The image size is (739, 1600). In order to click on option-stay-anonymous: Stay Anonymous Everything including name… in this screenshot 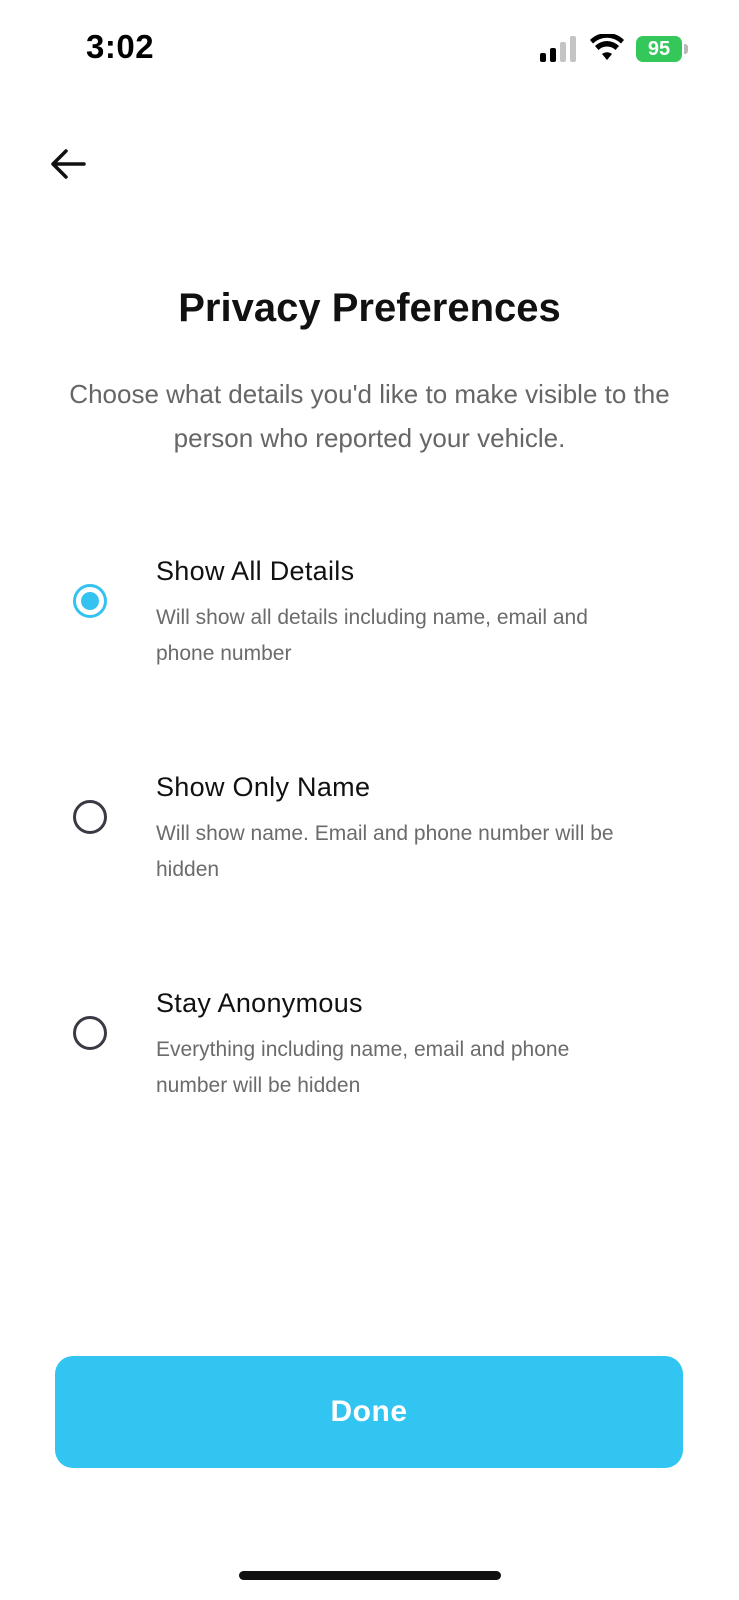, I will do `click(370, 1063)`.